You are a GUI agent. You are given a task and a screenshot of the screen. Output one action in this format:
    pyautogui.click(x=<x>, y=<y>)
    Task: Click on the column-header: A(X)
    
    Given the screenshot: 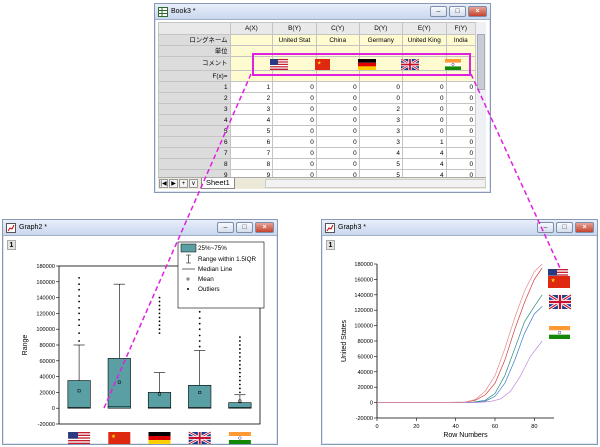 What is the action you would take?
    pyautogui.click(x=251, y=28)
    